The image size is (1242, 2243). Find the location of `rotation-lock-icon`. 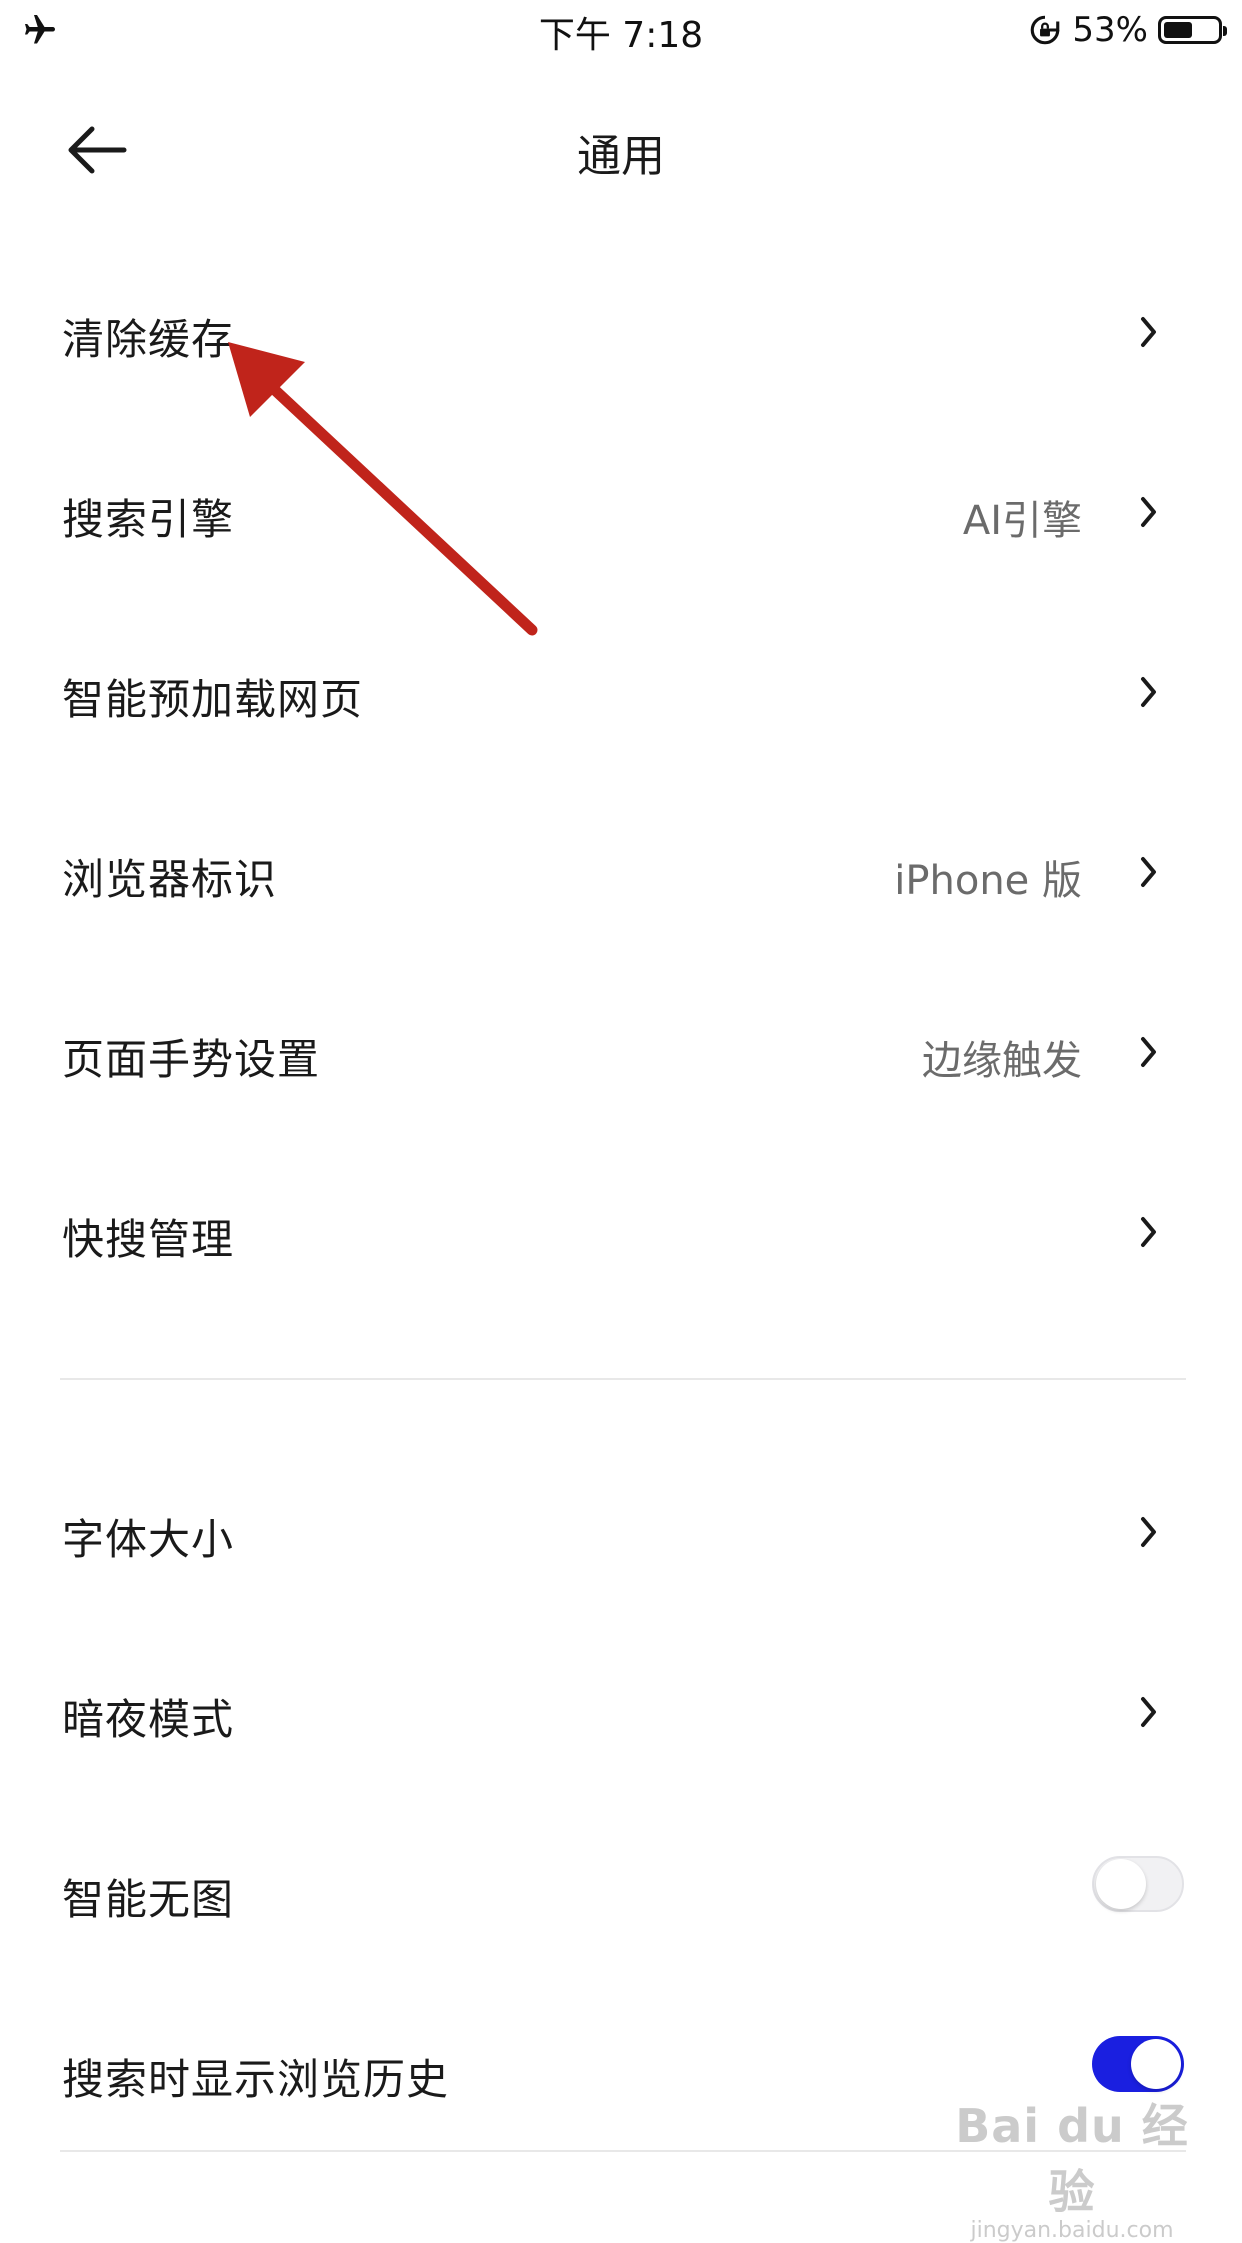

rotation-lock-icon is located at coordinates (1045, 30).